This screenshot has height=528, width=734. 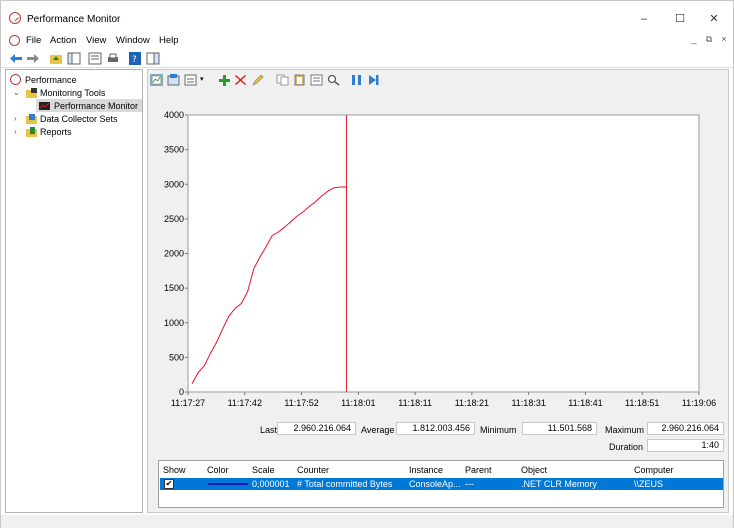 I want to click on title-bar: Performance Monitor – ☐ ✕, so click(x=367, y=17).